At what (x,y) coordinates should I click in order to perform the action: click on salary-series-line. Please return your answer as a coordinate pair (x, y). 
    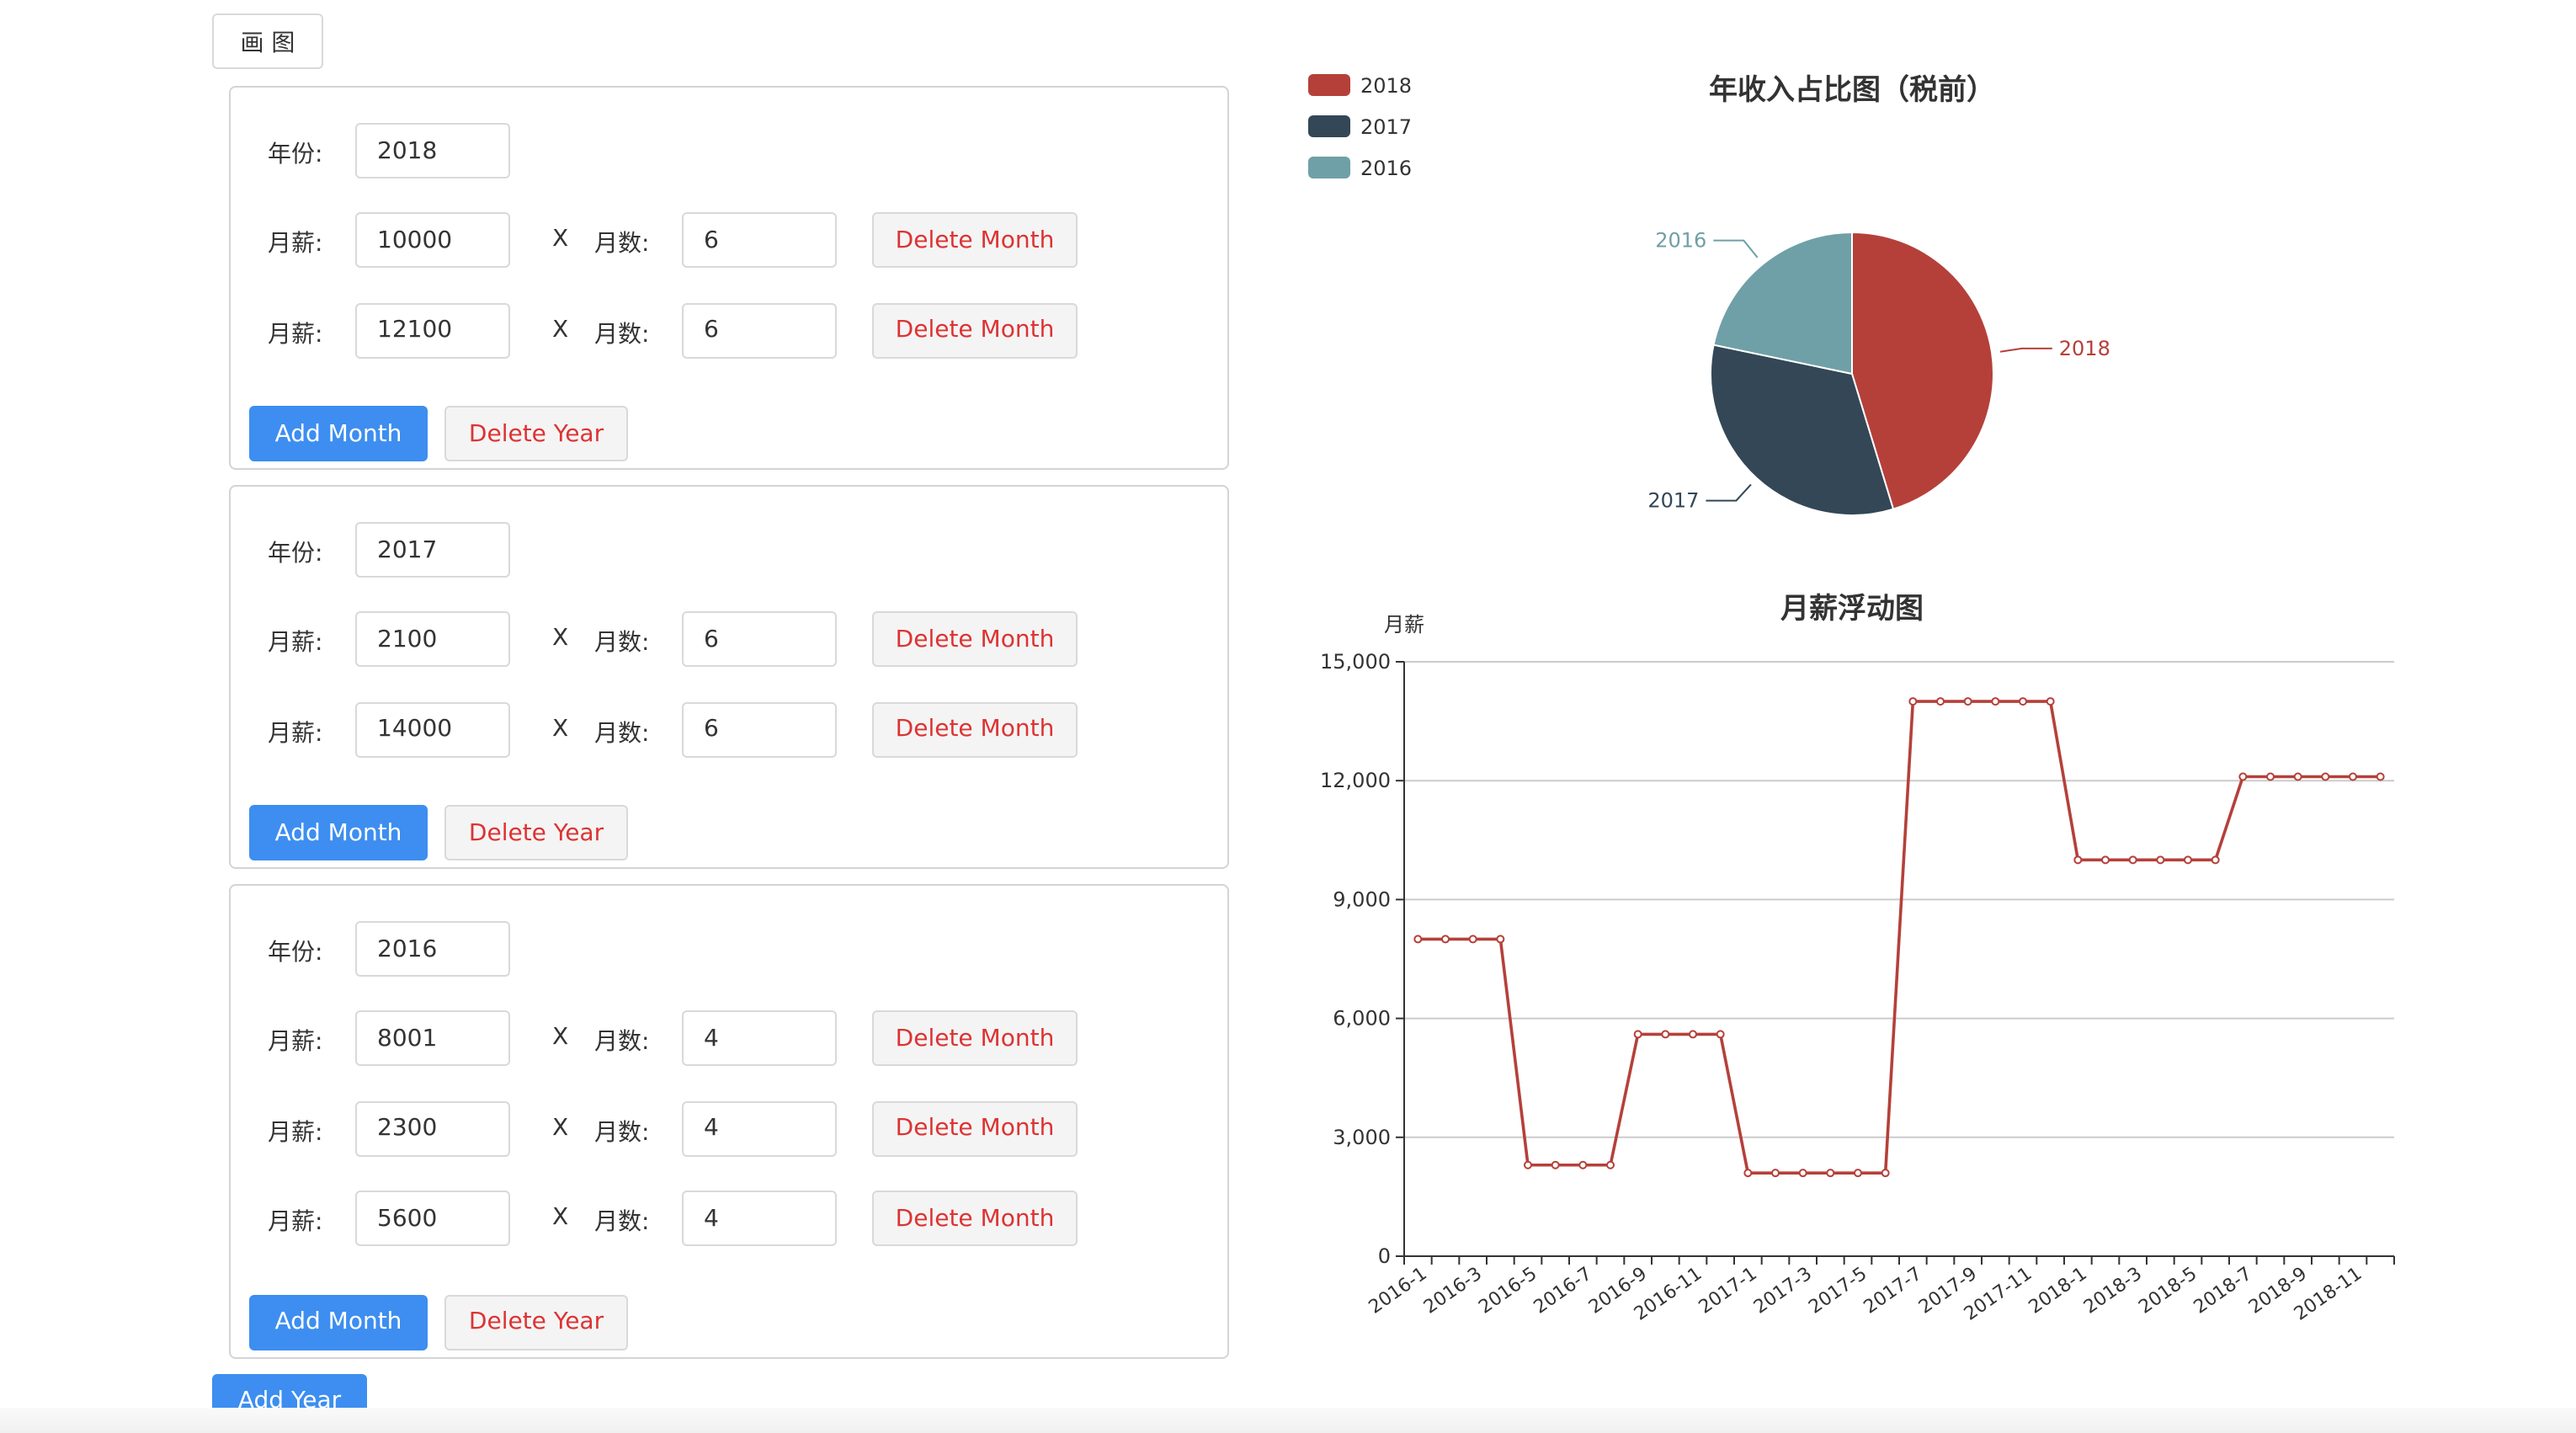
    Looking at the image, I should click on (1899, 937).